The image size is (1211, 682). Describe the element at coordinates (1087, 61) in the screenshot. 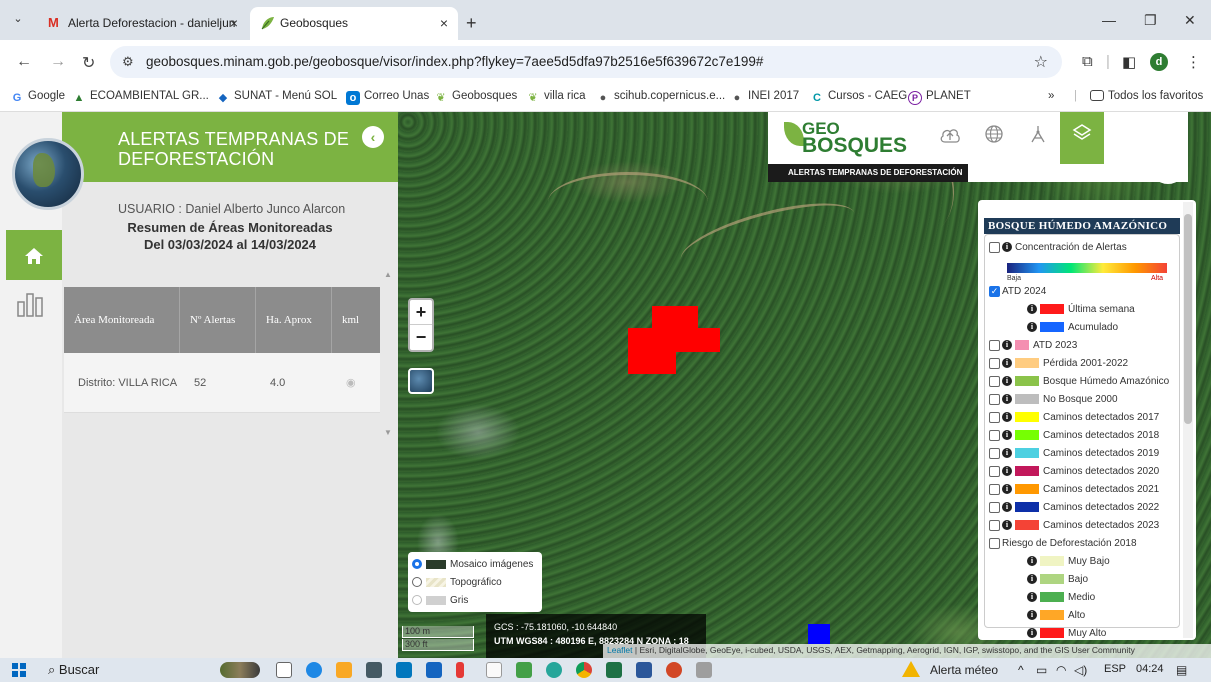

I see `extensions-icon: ⧉` at that location.